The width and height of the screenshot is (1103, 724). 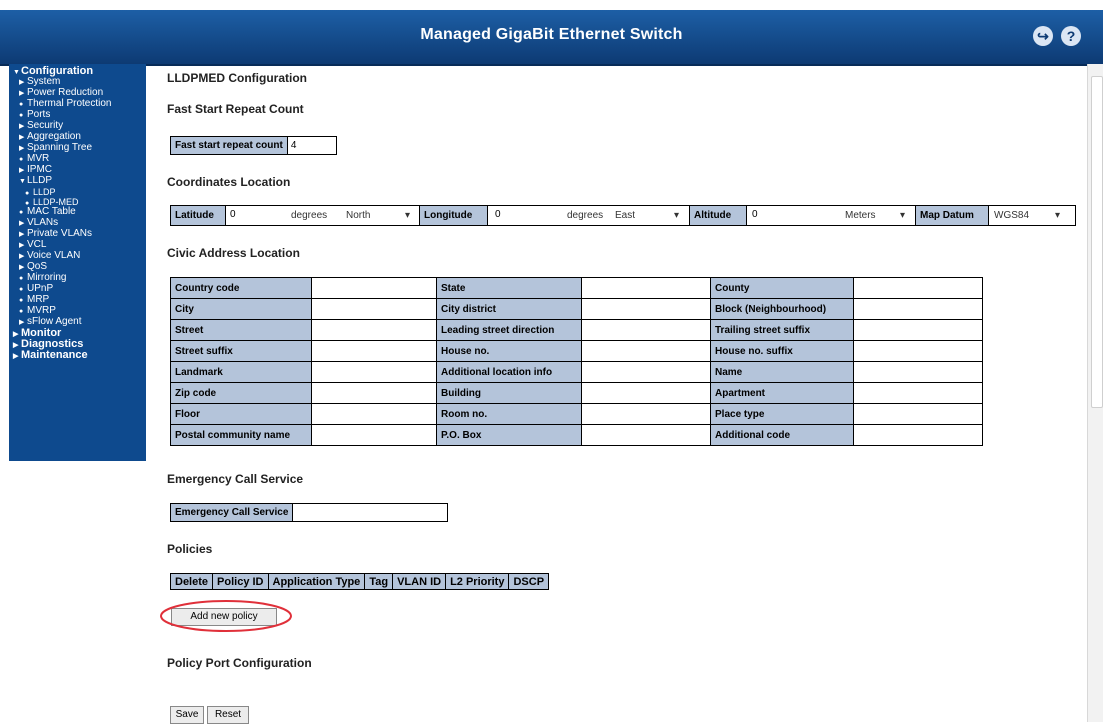 I want to click on altitude-input: 0, so click(x=784, y=215).